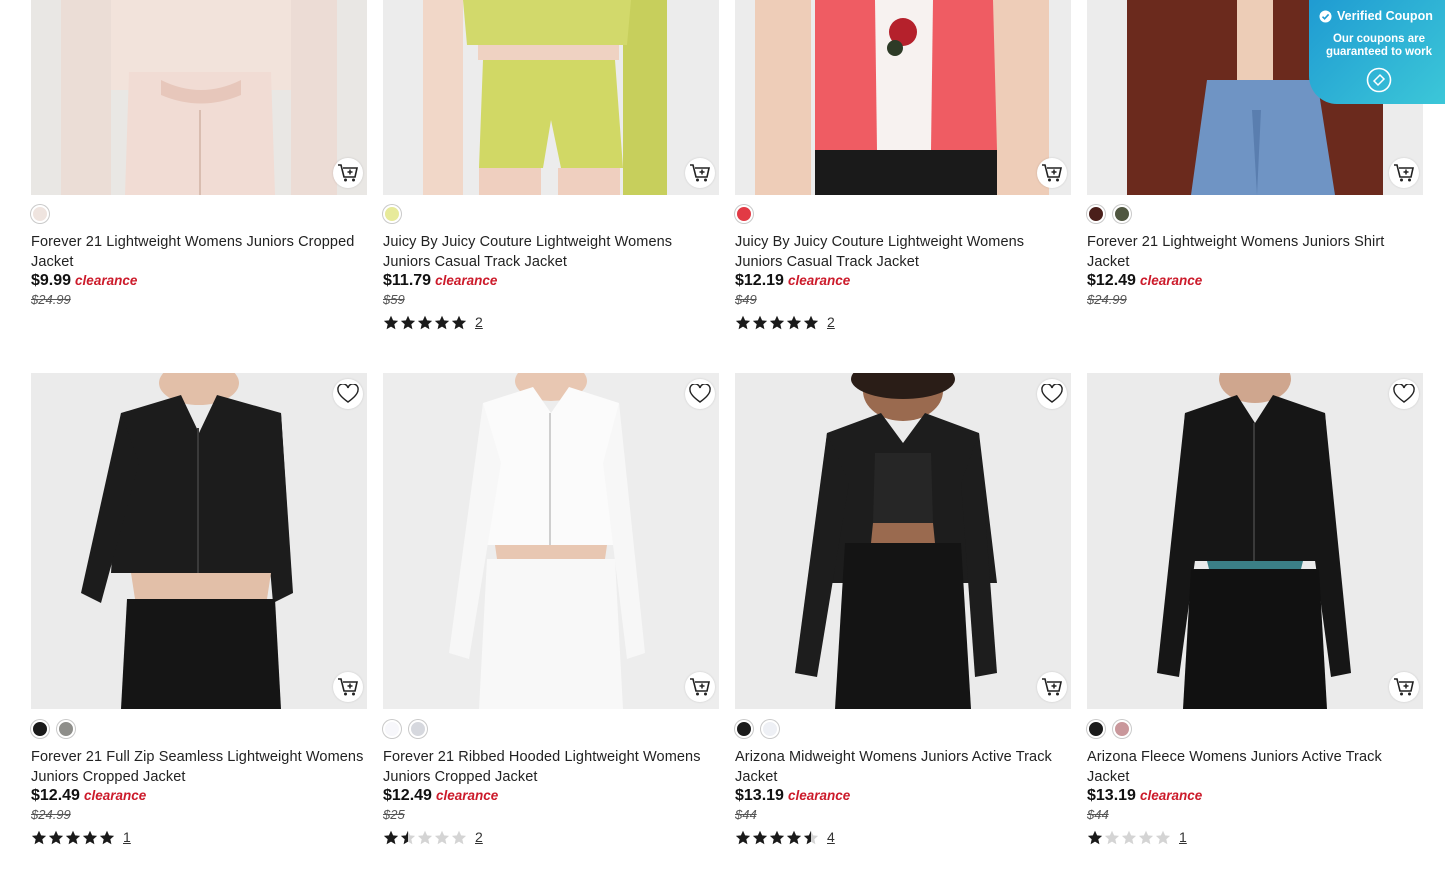  Describe the element at coordinates (394, 299) in the screenshot. I see `original-price: $59` at that location.